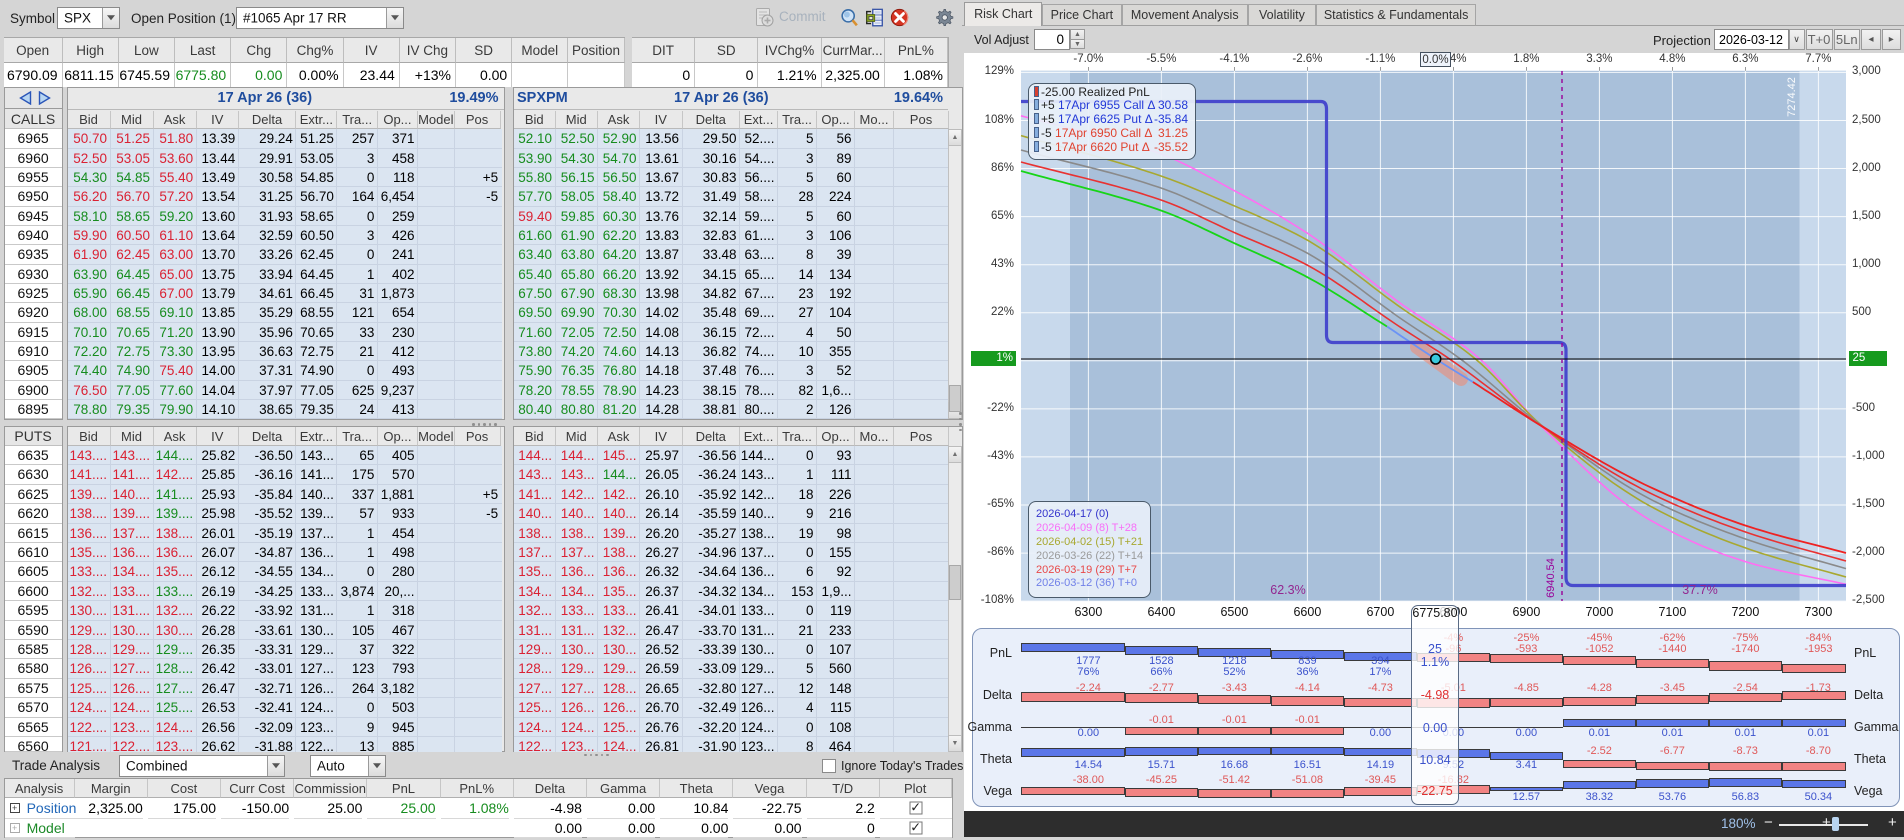 This screenshot has width=1904, height=840. What do you see at coordinates (1287, 590) in the screenshot?
I see `svg-text: 62.3%` at bounding box center [1287, 590].